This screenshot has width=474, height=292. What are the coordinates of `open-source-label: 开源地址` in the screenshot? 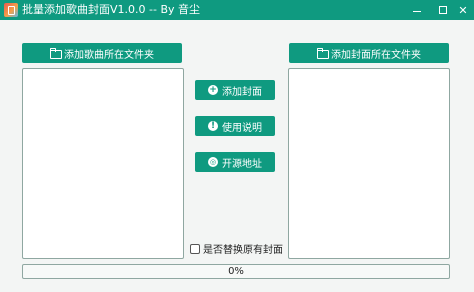 It's located at (242, 164).